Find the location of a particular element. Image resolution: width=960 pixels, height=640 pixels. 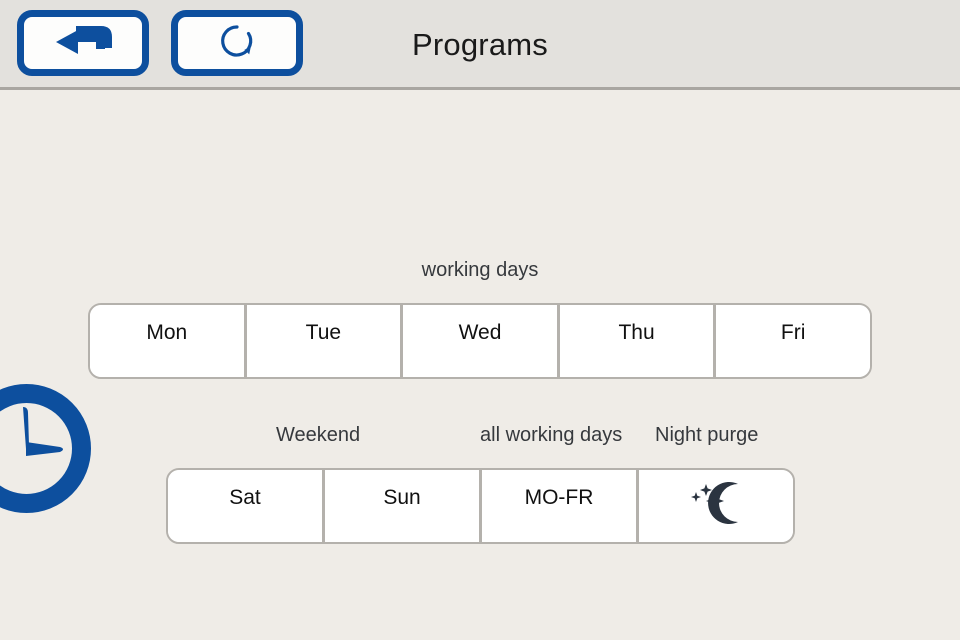

day-button-fri: Fri is located at coordinates (793, 341).